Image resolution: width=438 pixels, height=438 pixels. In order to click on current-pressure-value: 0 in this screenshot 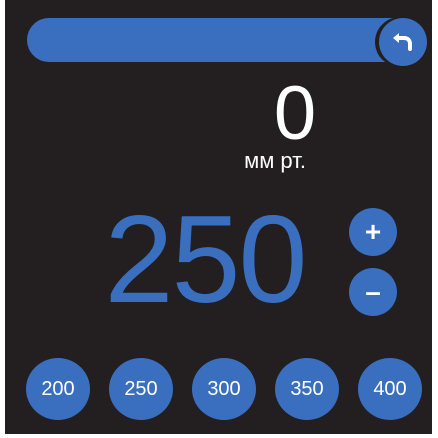, I will do `click(295, 113)`.